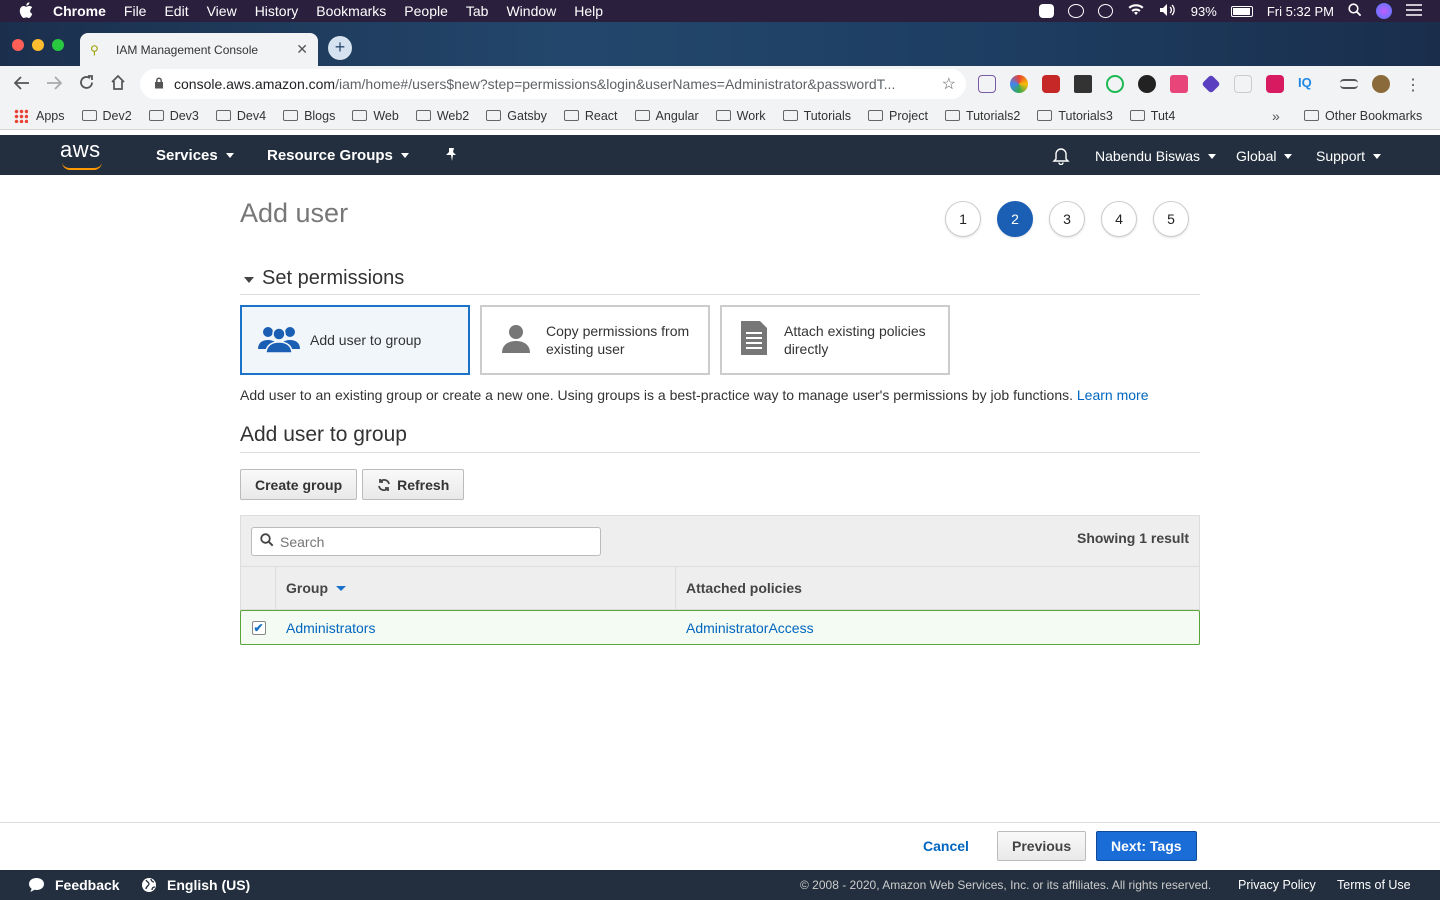 The image size is (1440, 900). Describe the element at coordinates (258, 627) in the screenshot. I see `row-checkbox: ✔` at that location.